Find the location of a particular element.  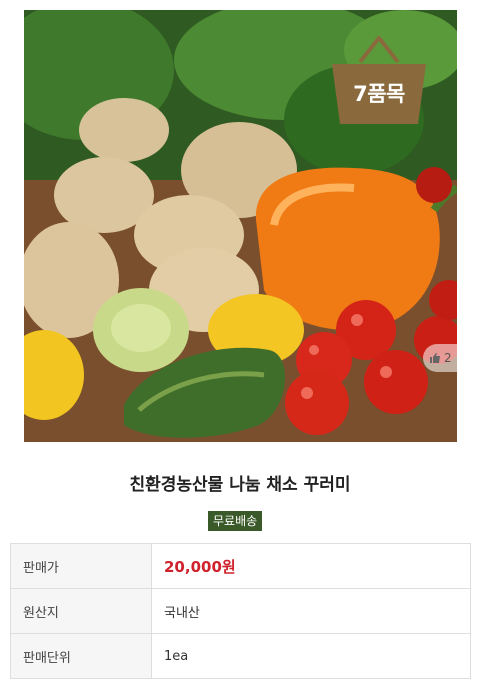

price-value: 20,000원 is located at coordinates (311, 566).